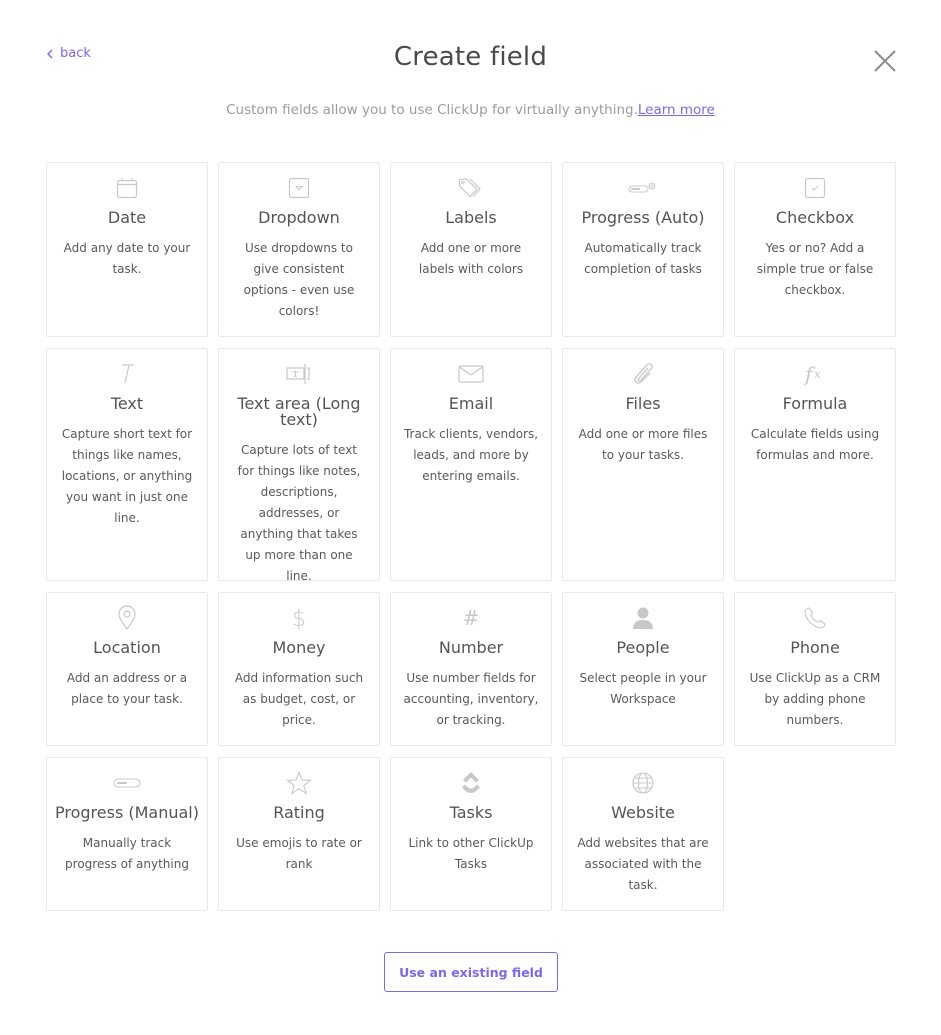 The width and height of the screenshot is (941, 1035). Describe the element at coordinates (127, 618) in the screenshot. I see `location-pin-icon` at that location.